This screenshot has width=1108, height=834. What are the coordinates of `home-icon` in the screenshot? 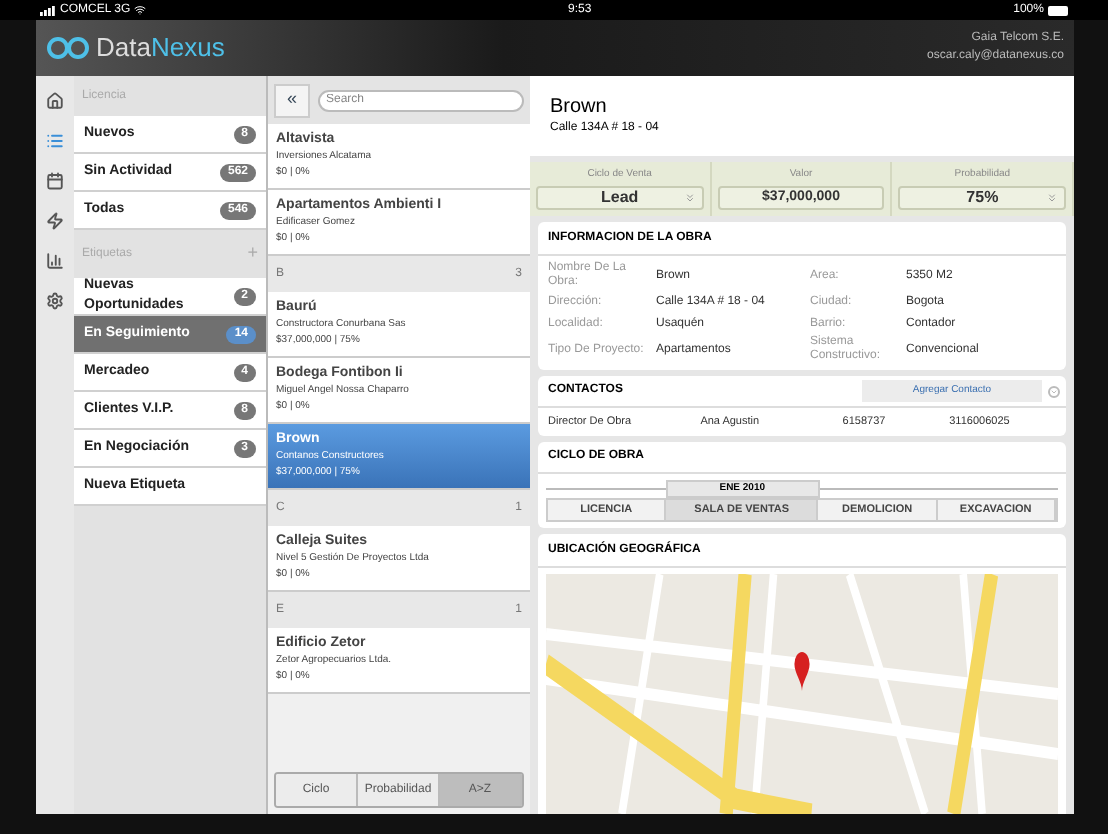 It's located at (55, 101).